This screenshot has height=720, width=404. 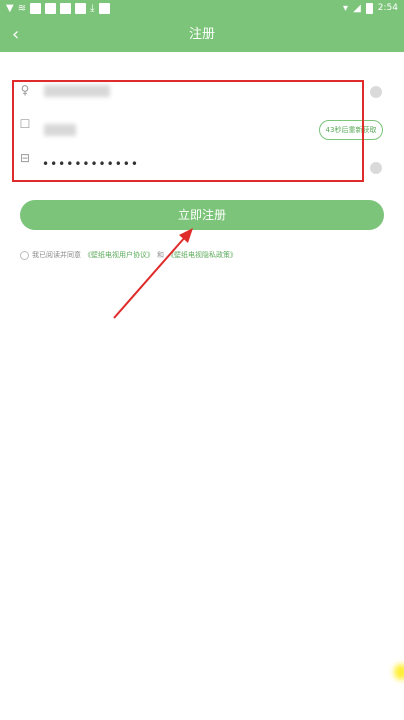 What do you see at coordinates (160, 255) in the screenshot?
I see `agreement-conjunction: 和` at bounding box center [160, 255].